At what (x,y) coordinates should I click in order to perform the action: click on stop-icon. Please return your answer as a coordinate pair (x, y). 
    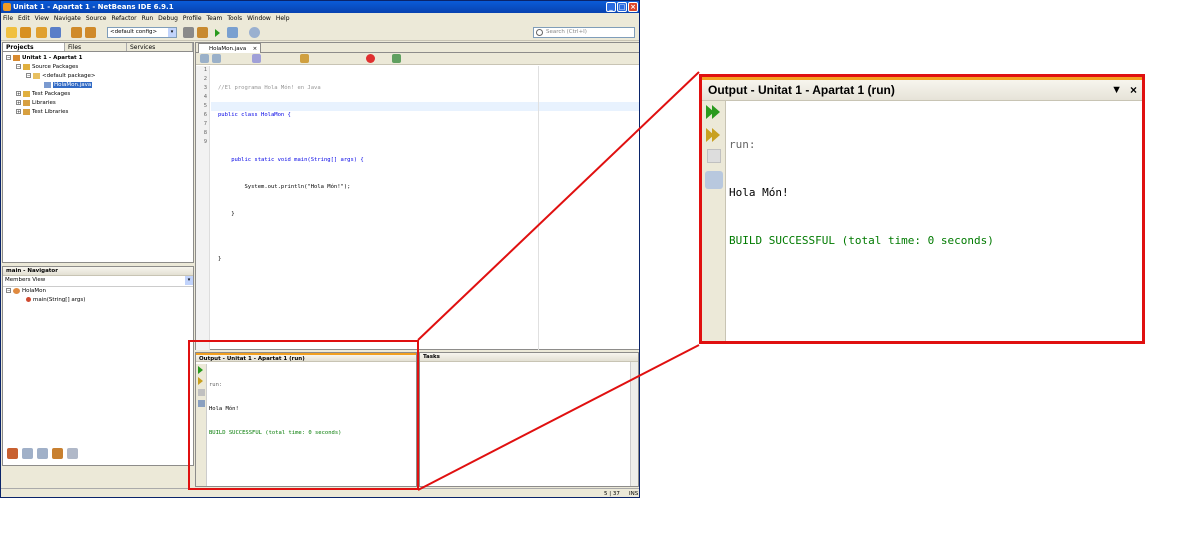
    Looking at the image, I should click on (714, 156).